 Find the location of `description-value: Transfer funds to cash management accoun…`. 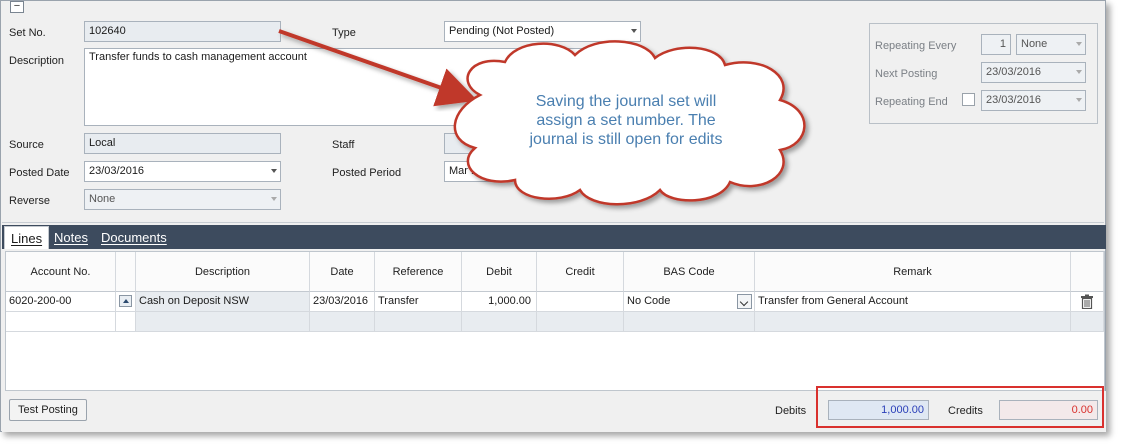

description-value: Transfer funds to cash management accoun… is located at coordinates (198, 57).